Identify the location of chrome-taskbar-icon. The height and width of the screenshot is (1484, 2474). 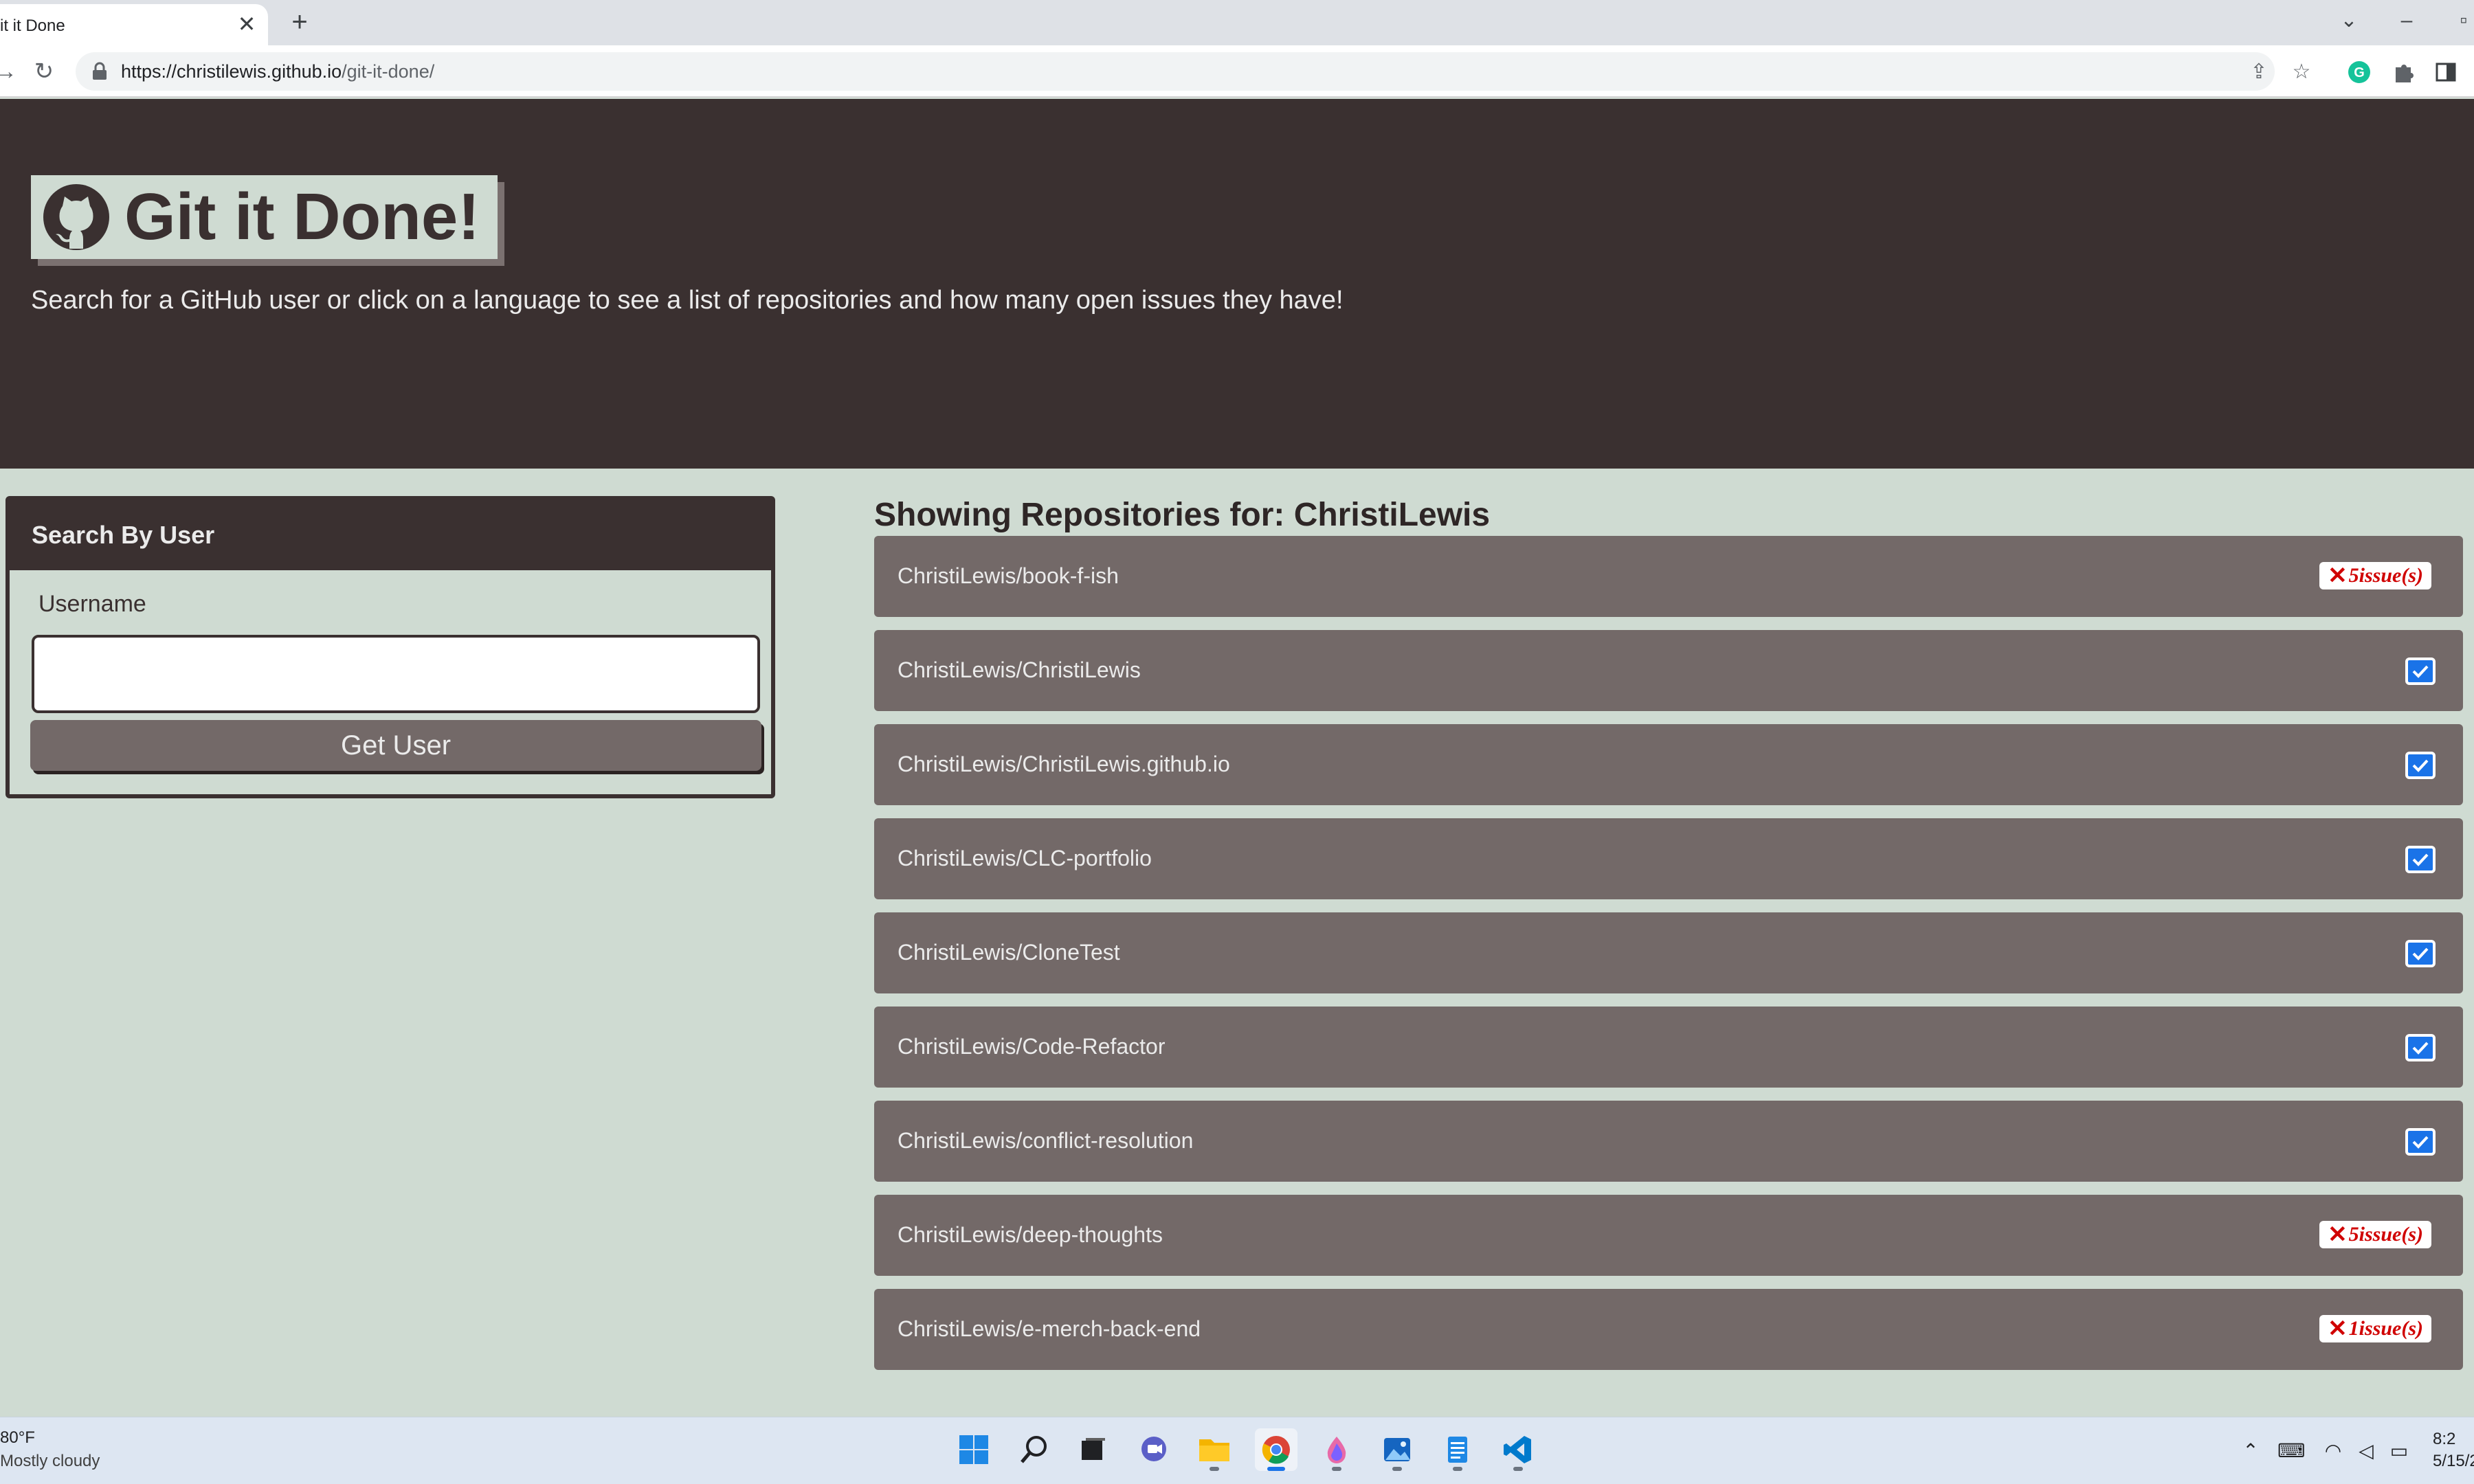
(1276, 1449).